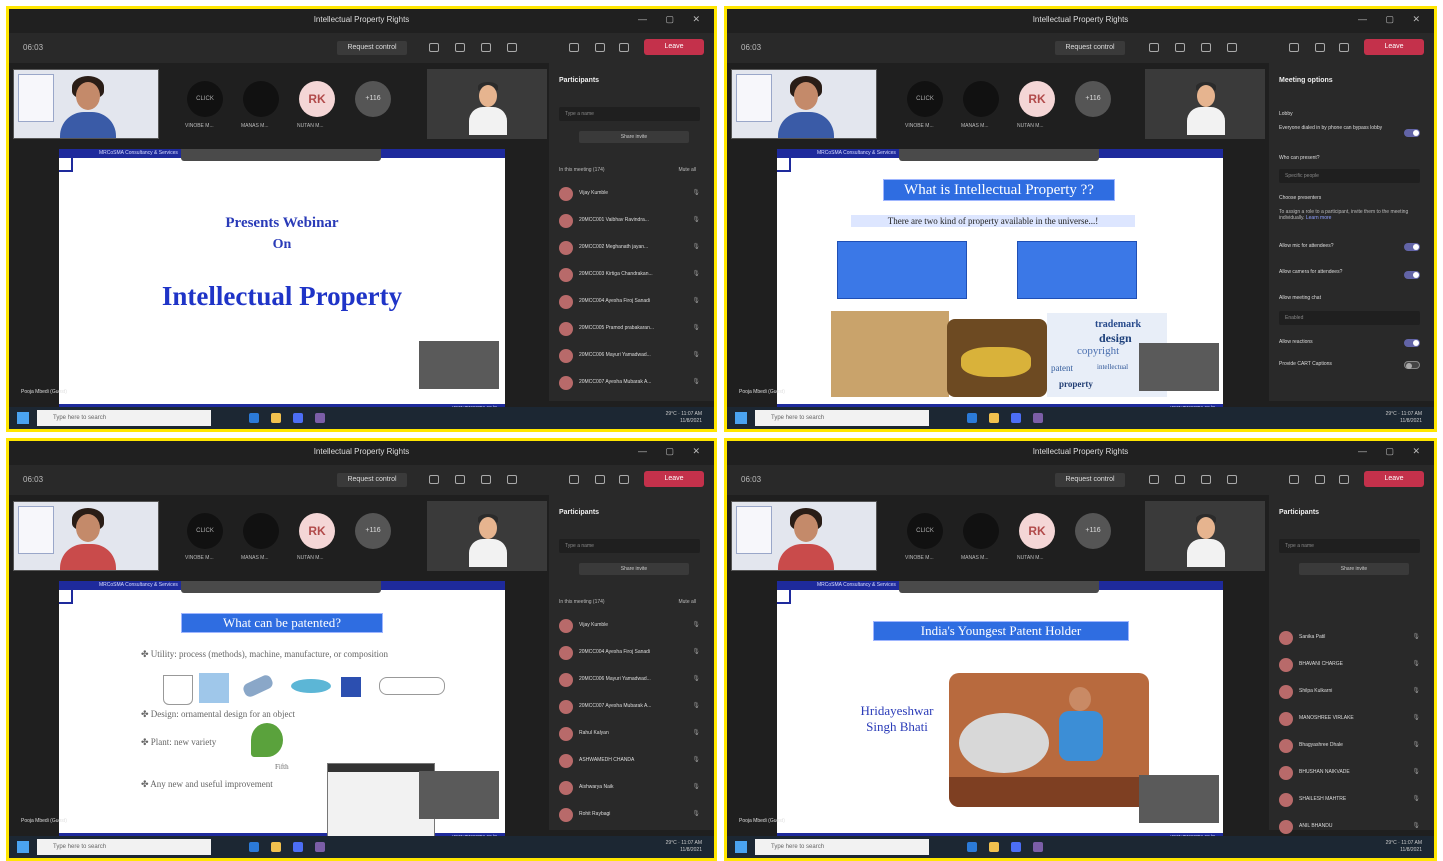 The height and width of the screenshot is (861, 1443). What do you see at coordinates (1349, 827) in the screenshot?
I see `list-item: ANIL BHANDU 🎙` at bounding box center [1349, 827].